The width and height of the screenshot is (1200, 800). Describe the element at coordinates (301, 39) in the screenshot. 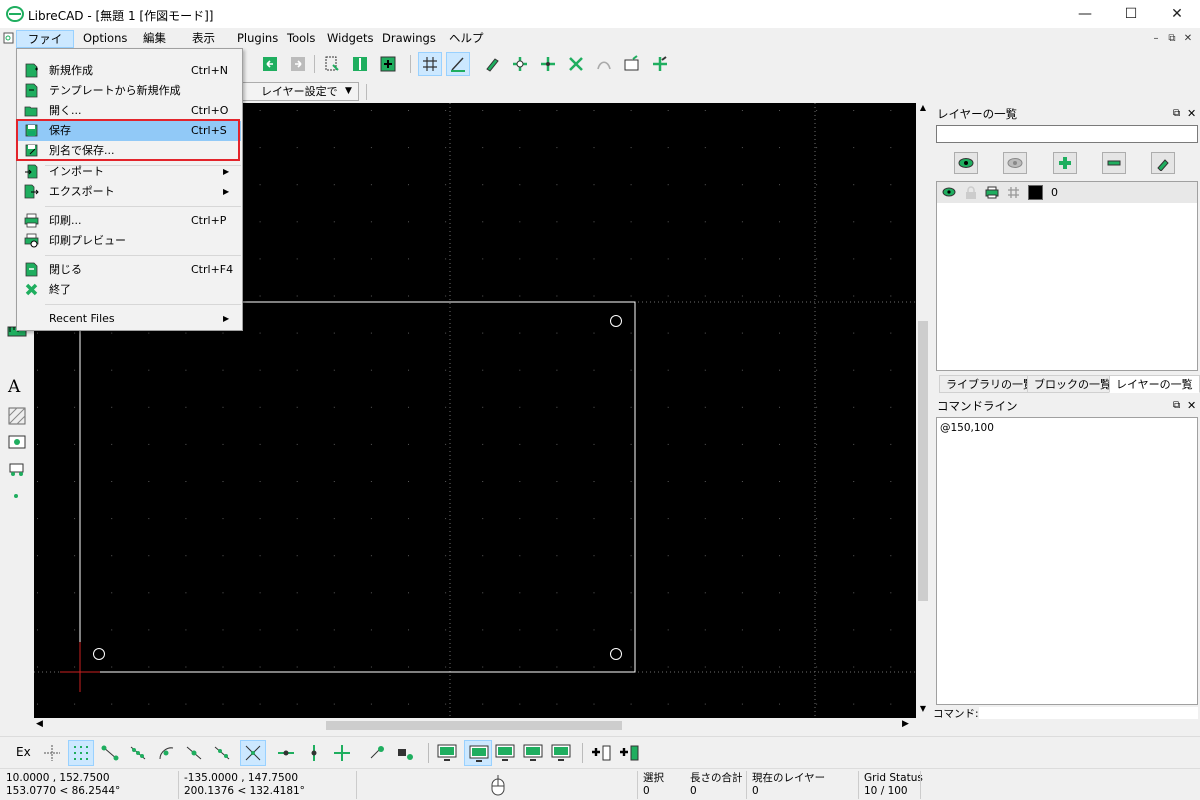

I see `menu-tools: Tools` at that location.